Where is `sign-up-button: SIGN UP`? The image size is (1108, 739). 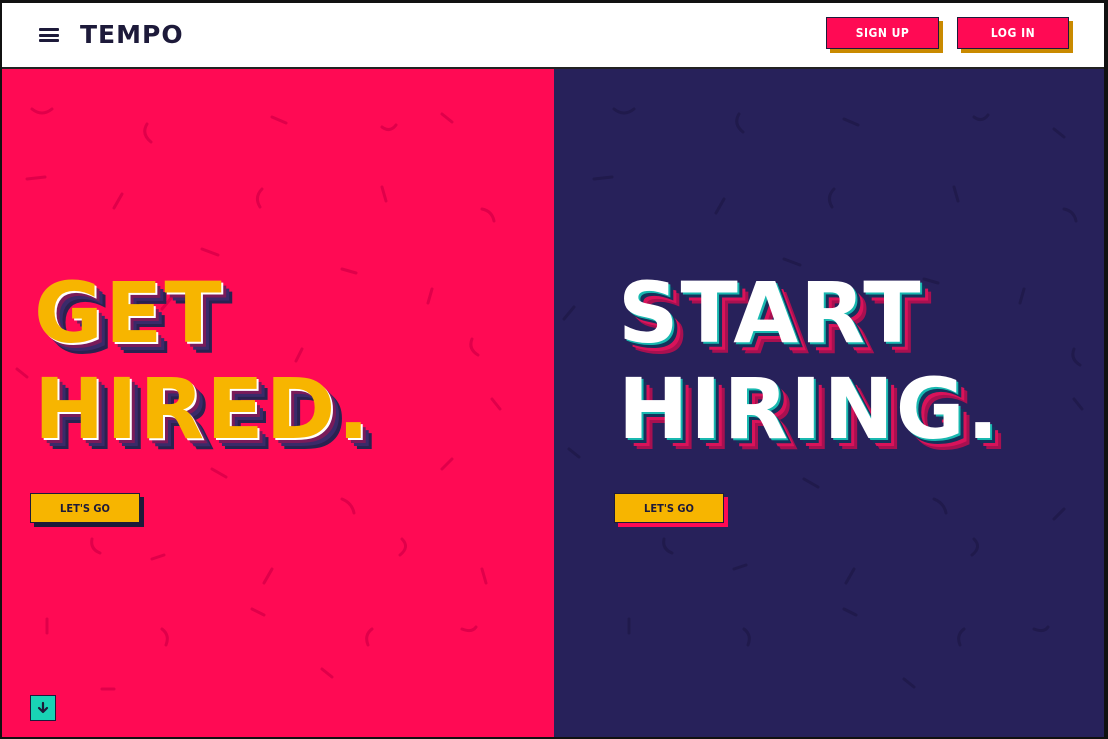 sign-up-button: SIGN UP is located at coordinates (882, 33).